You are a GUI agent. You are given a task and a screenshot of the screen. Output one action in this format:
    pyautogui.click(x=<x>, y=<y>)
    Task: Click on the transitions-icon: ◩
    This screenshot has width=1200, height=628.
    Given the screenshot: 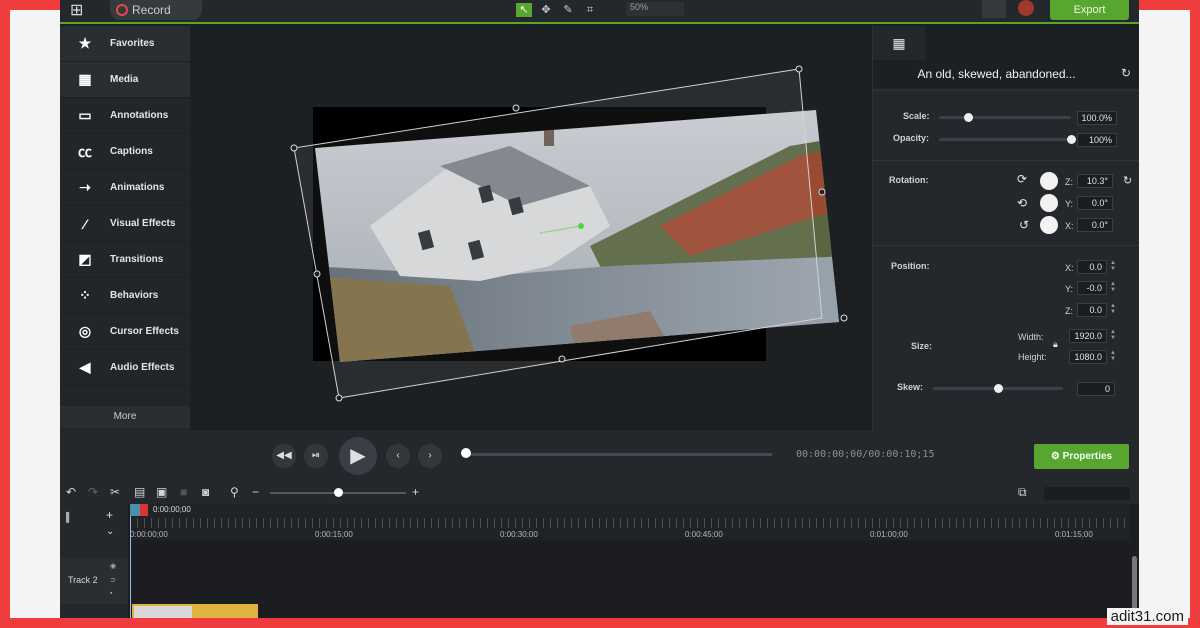 What is the action you would take?
    pyautogui.click(x=85, y=259)
    